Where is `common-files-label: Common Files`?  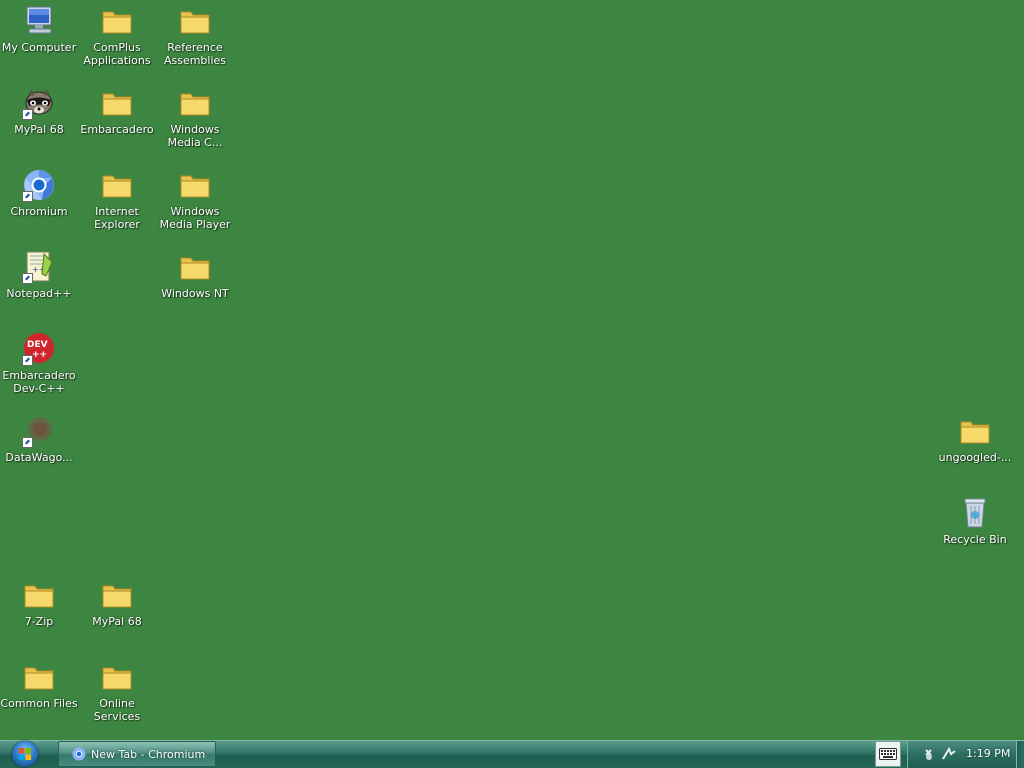
common-files-label: Common Files is located at coordinates (39, 703).